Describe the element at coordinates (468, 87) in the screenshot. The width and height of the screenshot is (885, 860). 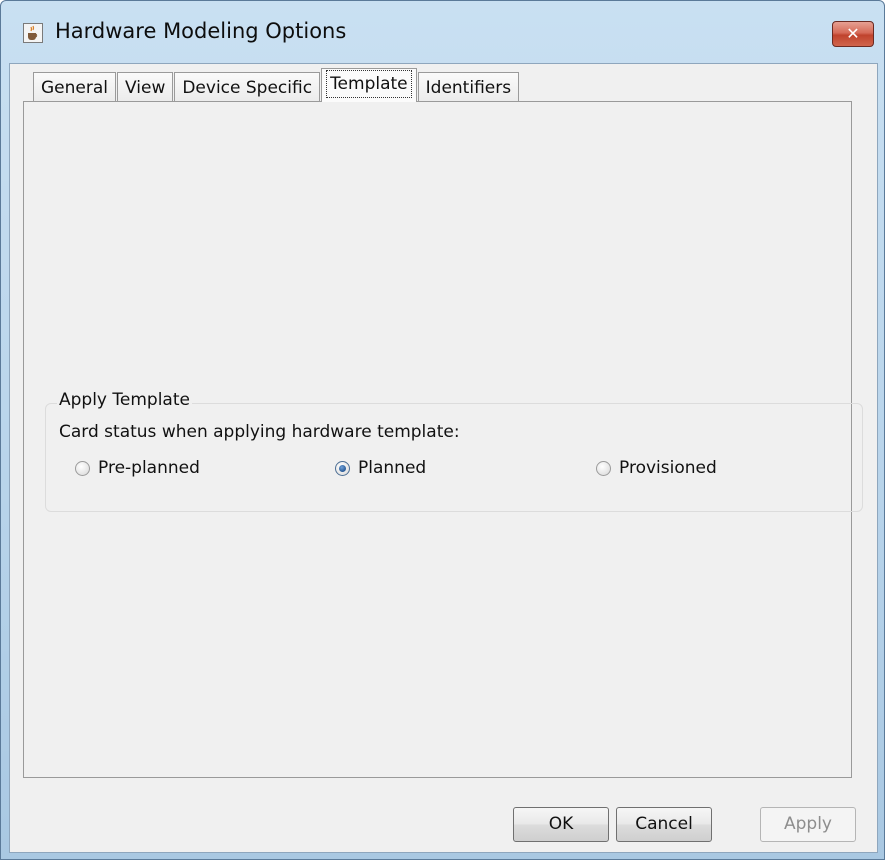
I see `tab-identifiers: Identifiers` at that location.